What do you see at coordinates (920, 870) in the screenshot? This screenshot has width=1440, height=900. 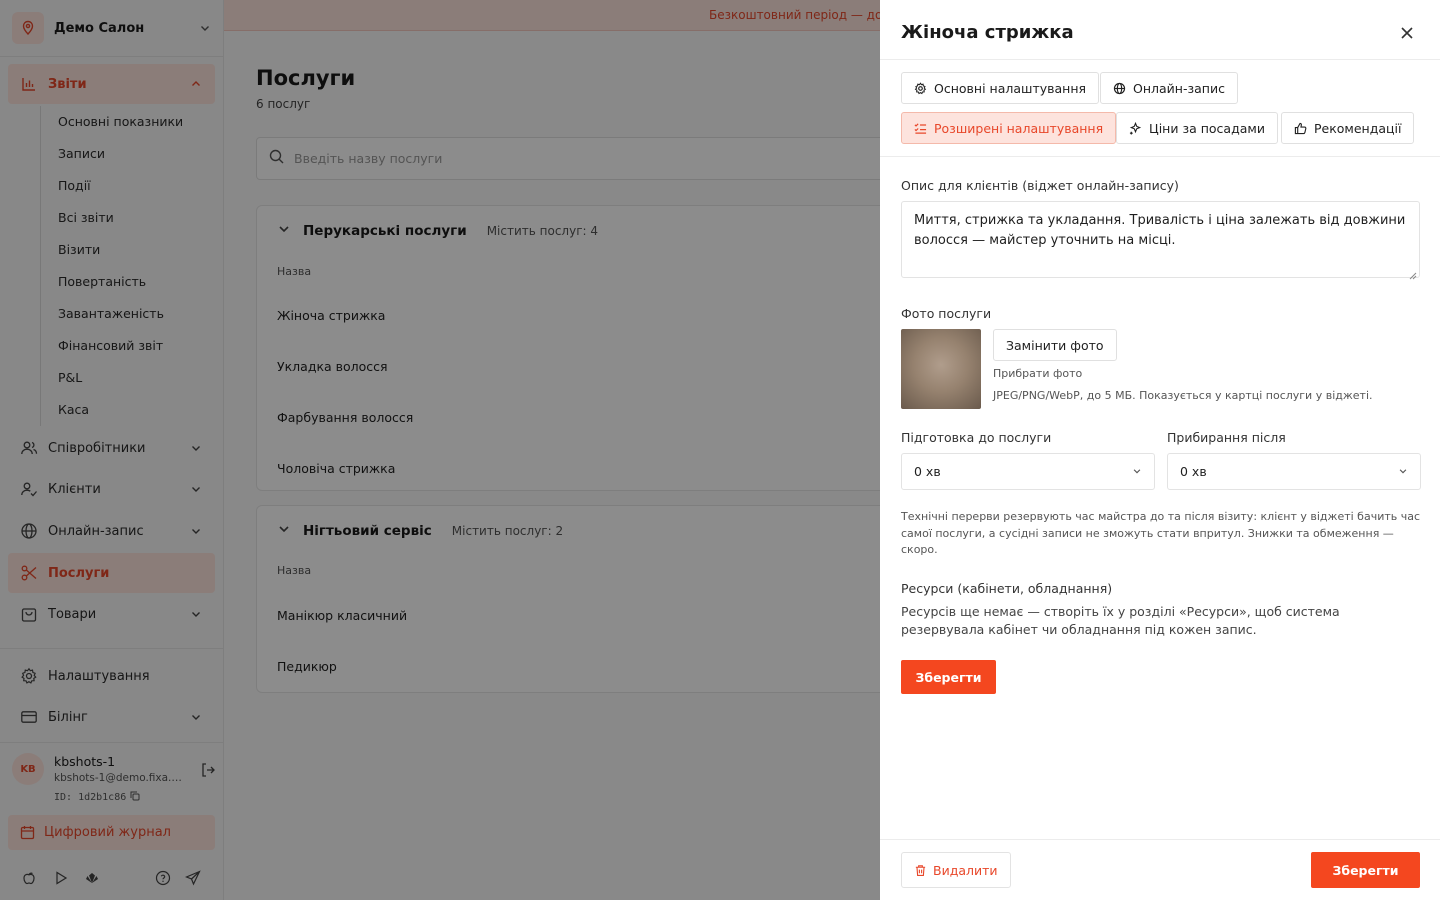 I see `trash-icon` at bounding box center [920, 870].